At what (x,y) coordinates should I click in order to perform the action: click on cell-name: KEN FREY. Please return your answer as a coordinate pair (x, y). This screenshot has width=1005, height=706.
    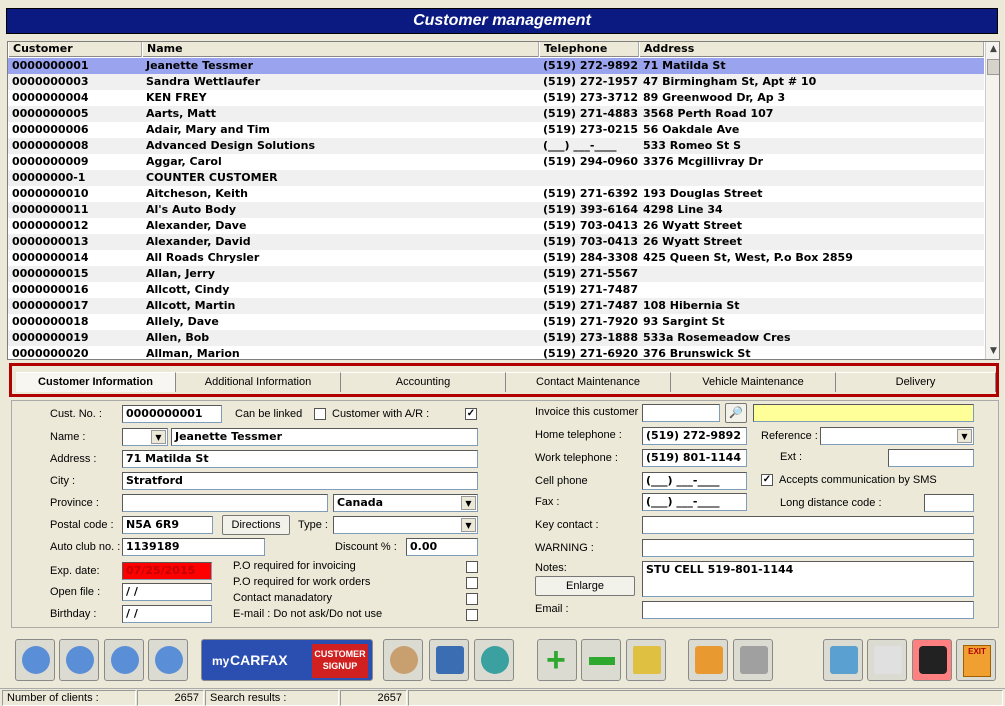
    Looking at the image, I should click on (176, 97).